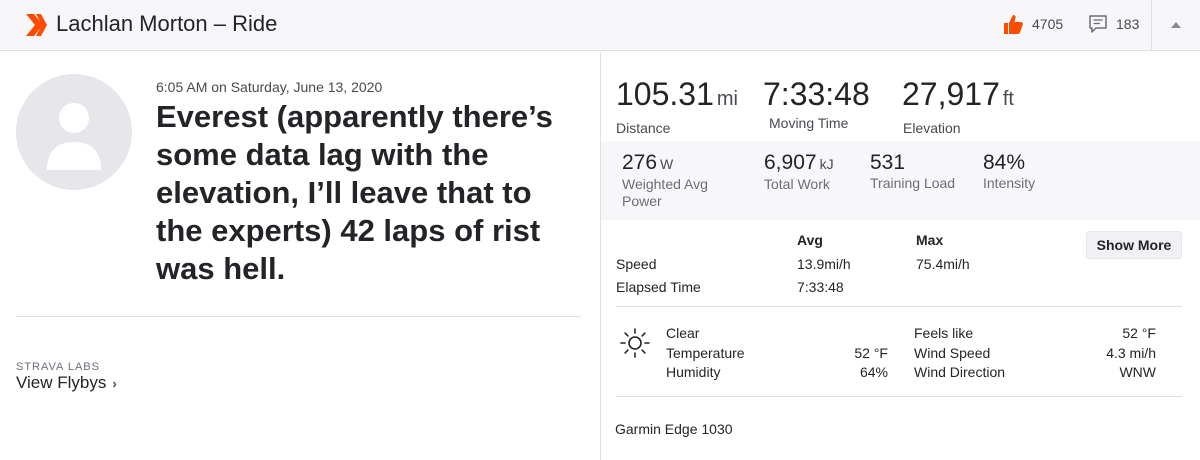 This screenshot has width=1200, height=460. What do you see at coordinates (600, 25) in the screenshot?
I see `activity-header: Lachlan Morton – Ride 4705 183` at bounding box center [600, 25].